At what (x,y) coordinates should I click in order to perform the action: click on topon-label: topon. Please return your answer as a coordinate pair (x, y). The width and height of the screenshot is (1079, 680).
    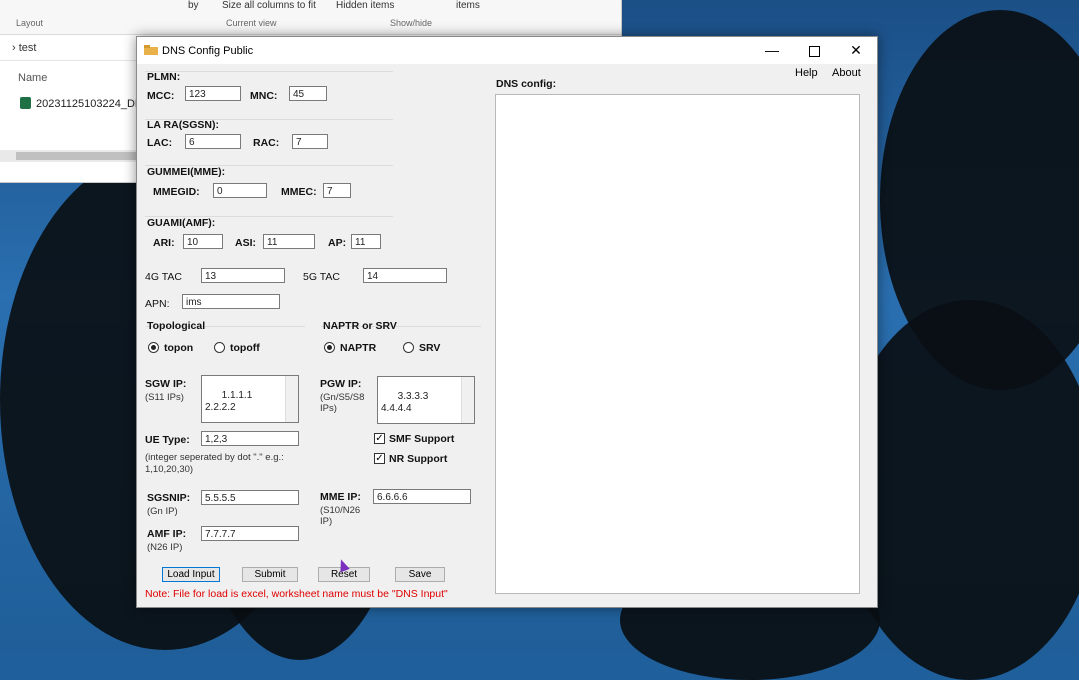
    Looking at the image, I should click on (178, 348).